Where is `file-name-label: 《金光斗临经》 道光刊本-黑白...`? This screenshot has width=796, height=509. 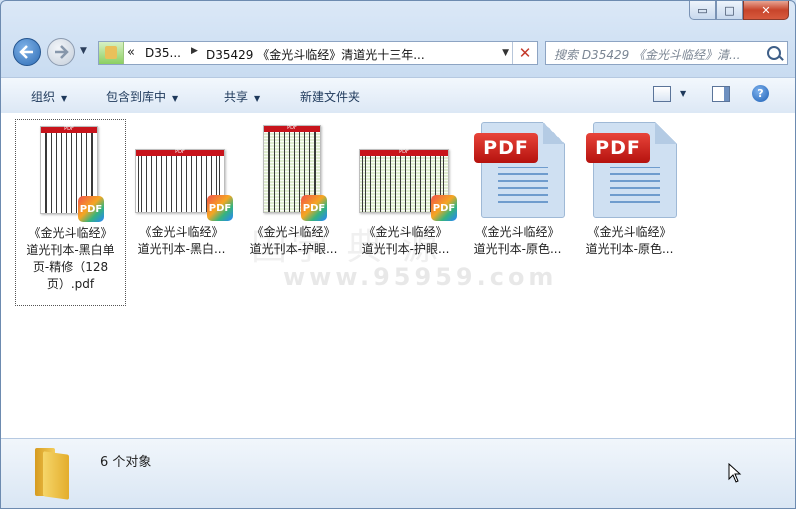 file-name-label: 《金光斗临经》 道光刊本-黑白... is located at coordinates (181, 240).